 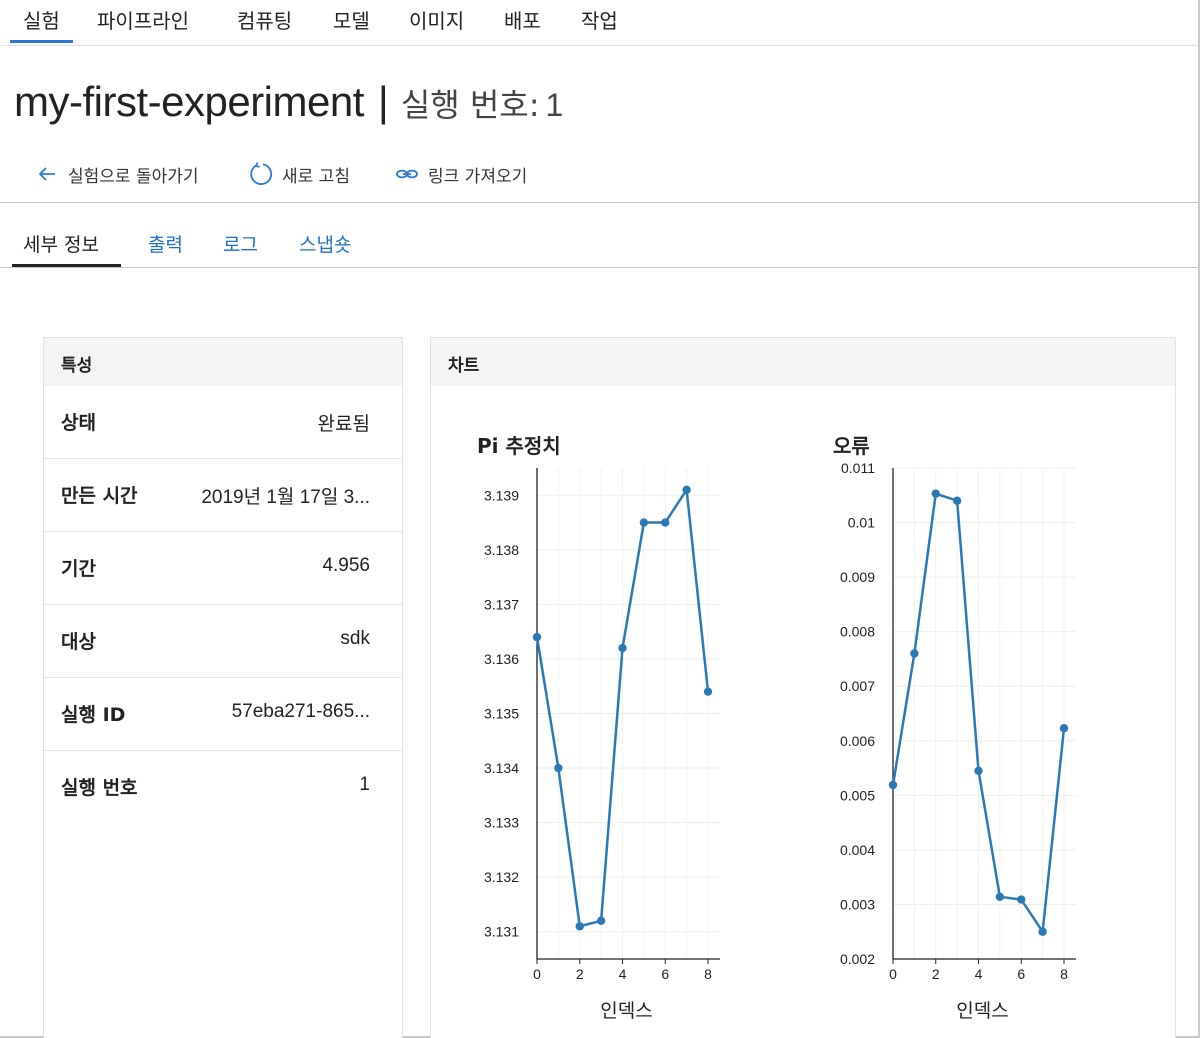 What do you see at coordinates (501, 659) in the screenshot?
I see `y-tick-label: 3.136` at bounding box center [501, 659].